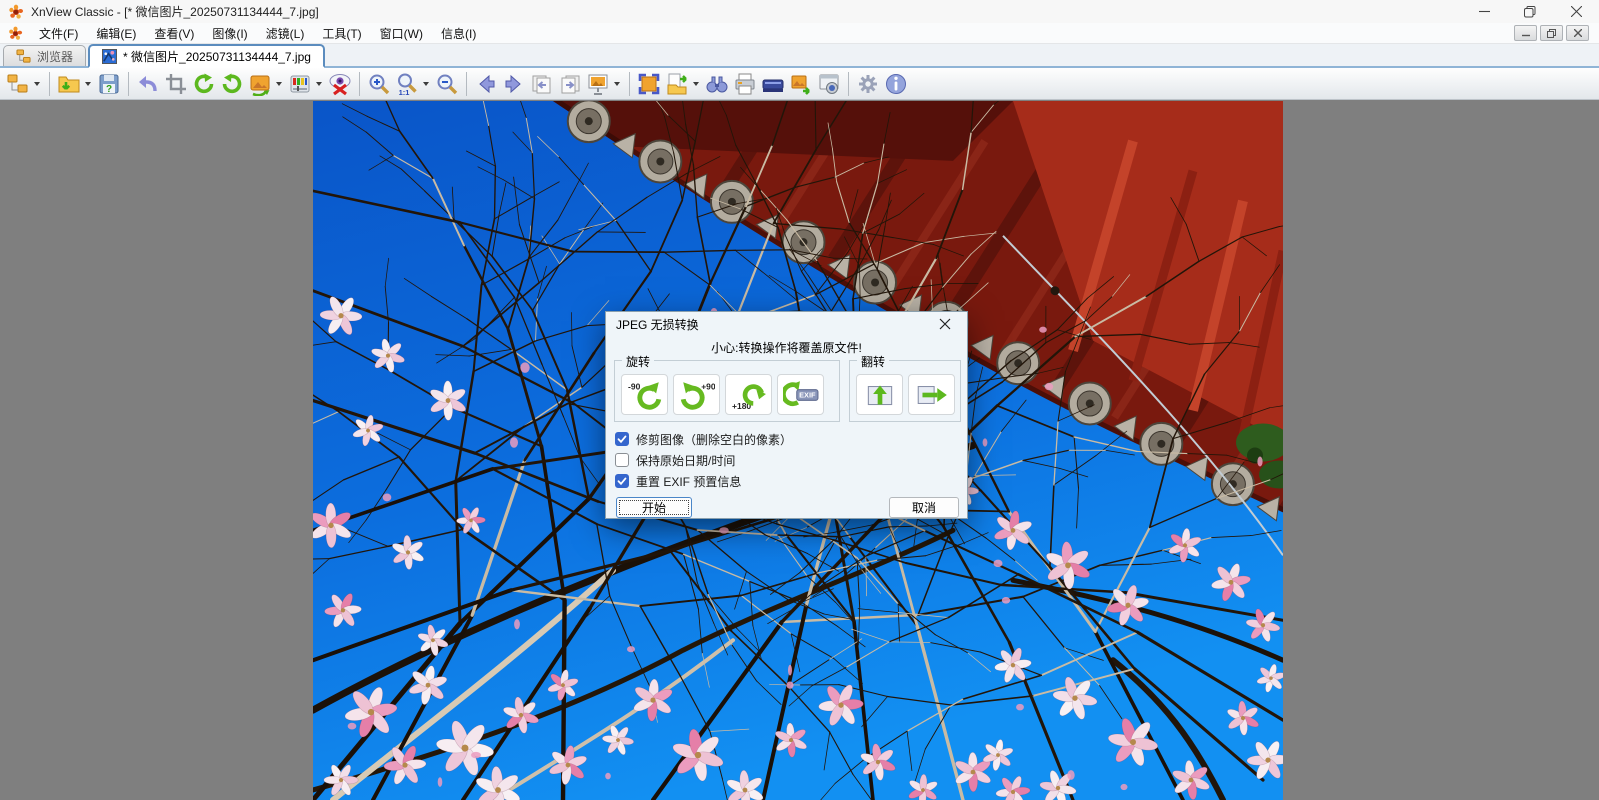 This screenshot has width=1599, height=800. Describe the element at coordinates (685, 460) in the screenshot. I see `keep-date-checkbox-label: 保持原始日期/时间` at that location.